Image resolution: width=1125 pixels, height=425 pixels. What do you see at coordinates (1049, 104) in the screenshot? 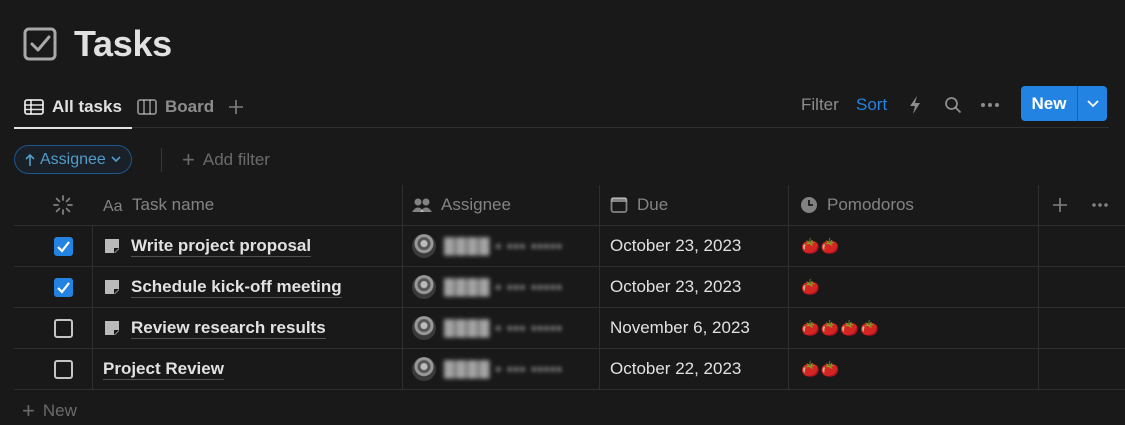
I see `new-button-label: New` at bounding box center [1049, 104].